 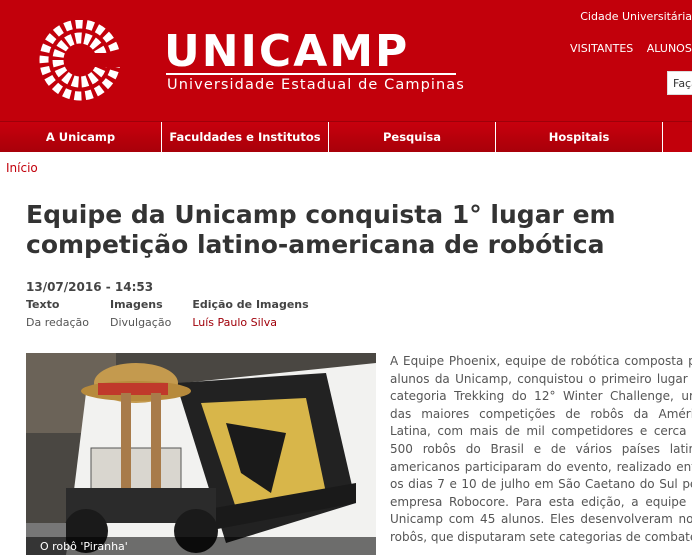 What do you see at coordinates (579, 137) in the screenshot?
I see `nav-item-hospitais: Hospitais` at bounding box center [579, 137].